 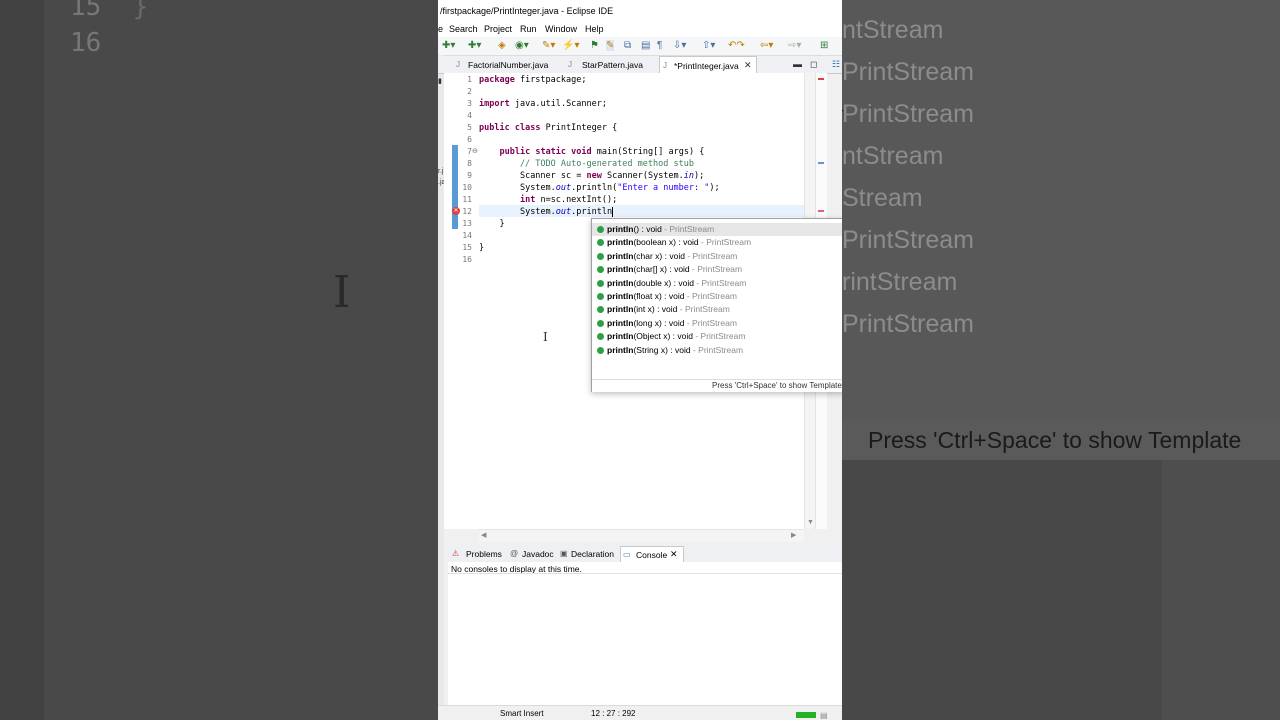 I want to click on content-assist-item: println(int x) : void - PrintStream, so click(x=717, y=309).